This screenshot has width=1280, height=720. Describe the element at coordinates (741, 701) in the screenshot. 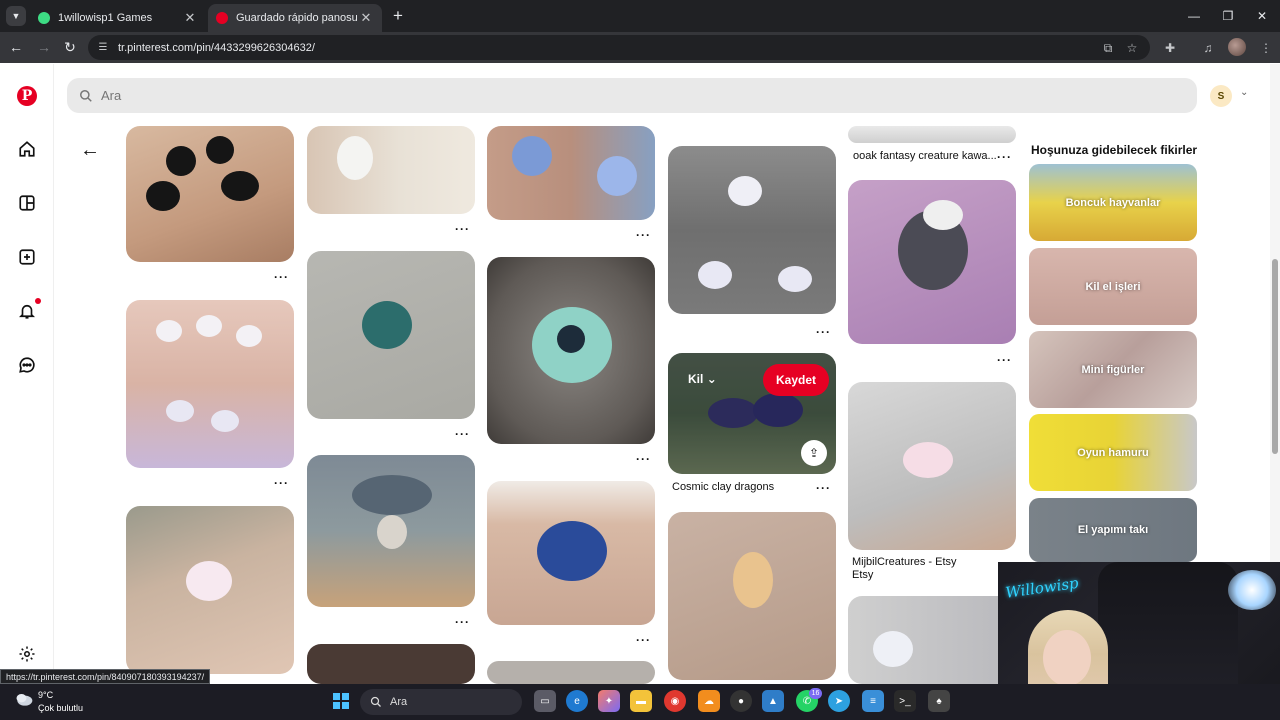

I see `obs-icon: ●` at that location.